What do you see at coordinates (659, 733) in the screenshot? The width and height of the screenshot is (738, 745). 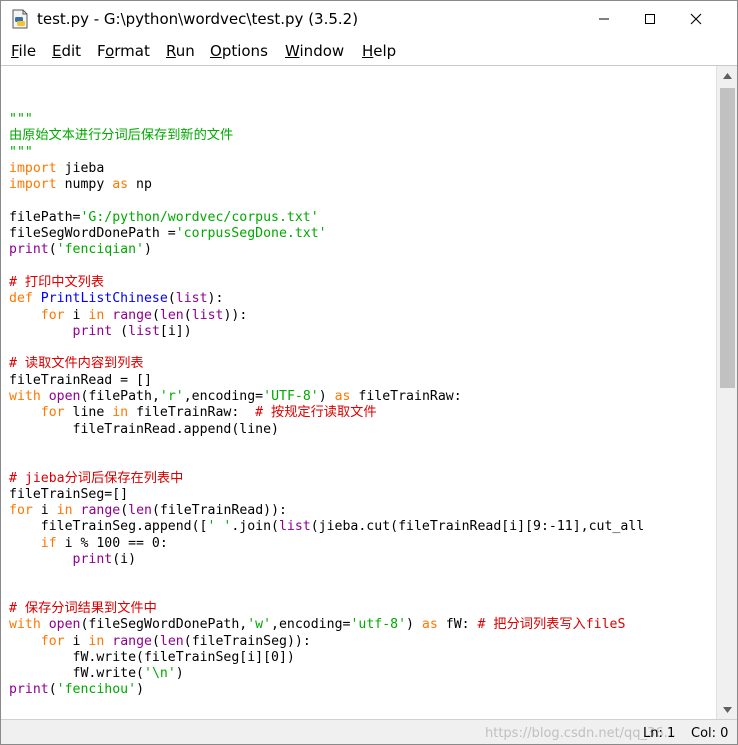 I see `line-number: Ln: 1` at bounding box center [659, 733].